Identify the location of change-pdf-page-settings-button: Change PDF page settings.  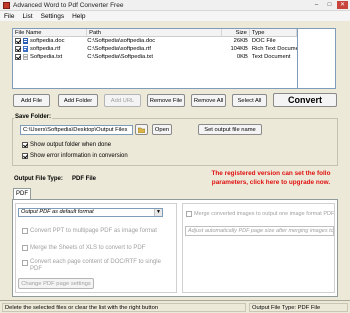
(56, 283).